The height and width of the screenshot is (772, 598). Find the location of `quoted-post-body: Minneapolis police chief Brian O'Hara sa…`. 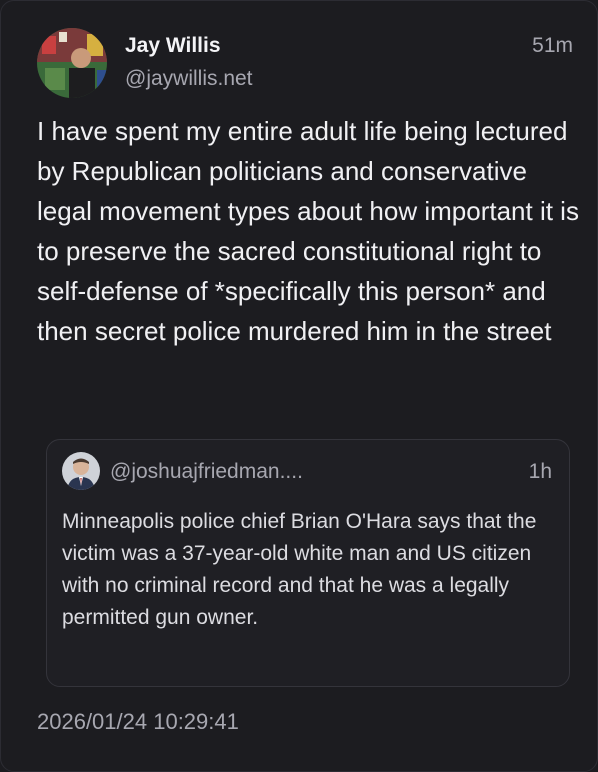

quoted-post-body: Minneapolis police chief Brian O'Hara sa… is located at coordinates (299, 569).